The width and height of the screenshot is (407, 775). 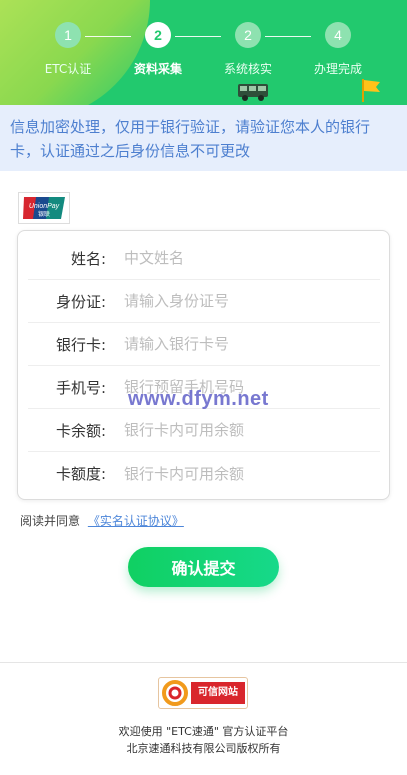 What do you see at coordinates (247, 69) in the screenshot?
I see `step-label: 系统核实` at bounding box center [247, 69].